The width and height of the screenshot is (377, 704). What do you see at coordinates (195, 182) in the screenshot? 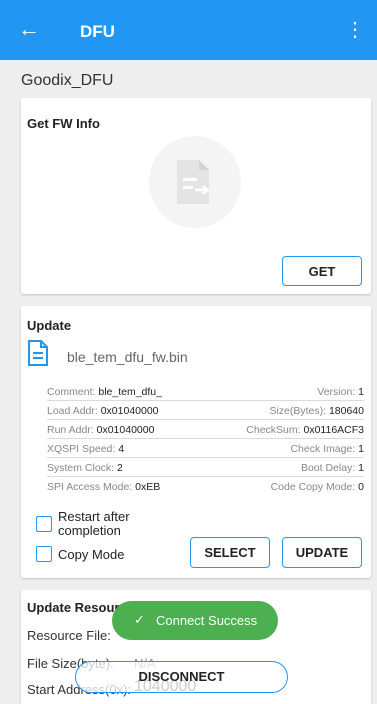
I see `document-placeholder-icon` at bounding box center [195, 182].